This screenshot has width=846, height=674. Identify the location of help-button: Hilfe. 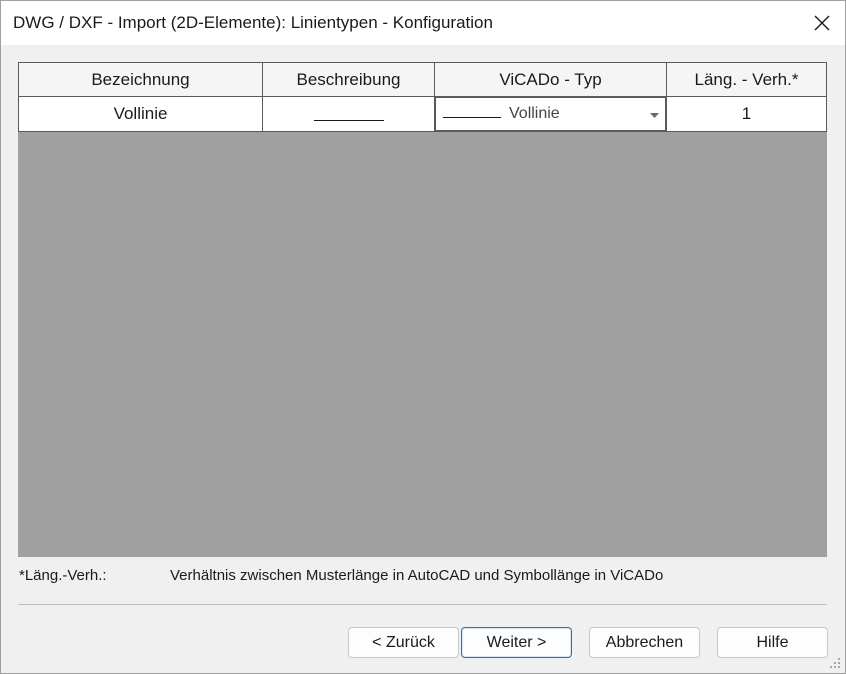
(772, 642).